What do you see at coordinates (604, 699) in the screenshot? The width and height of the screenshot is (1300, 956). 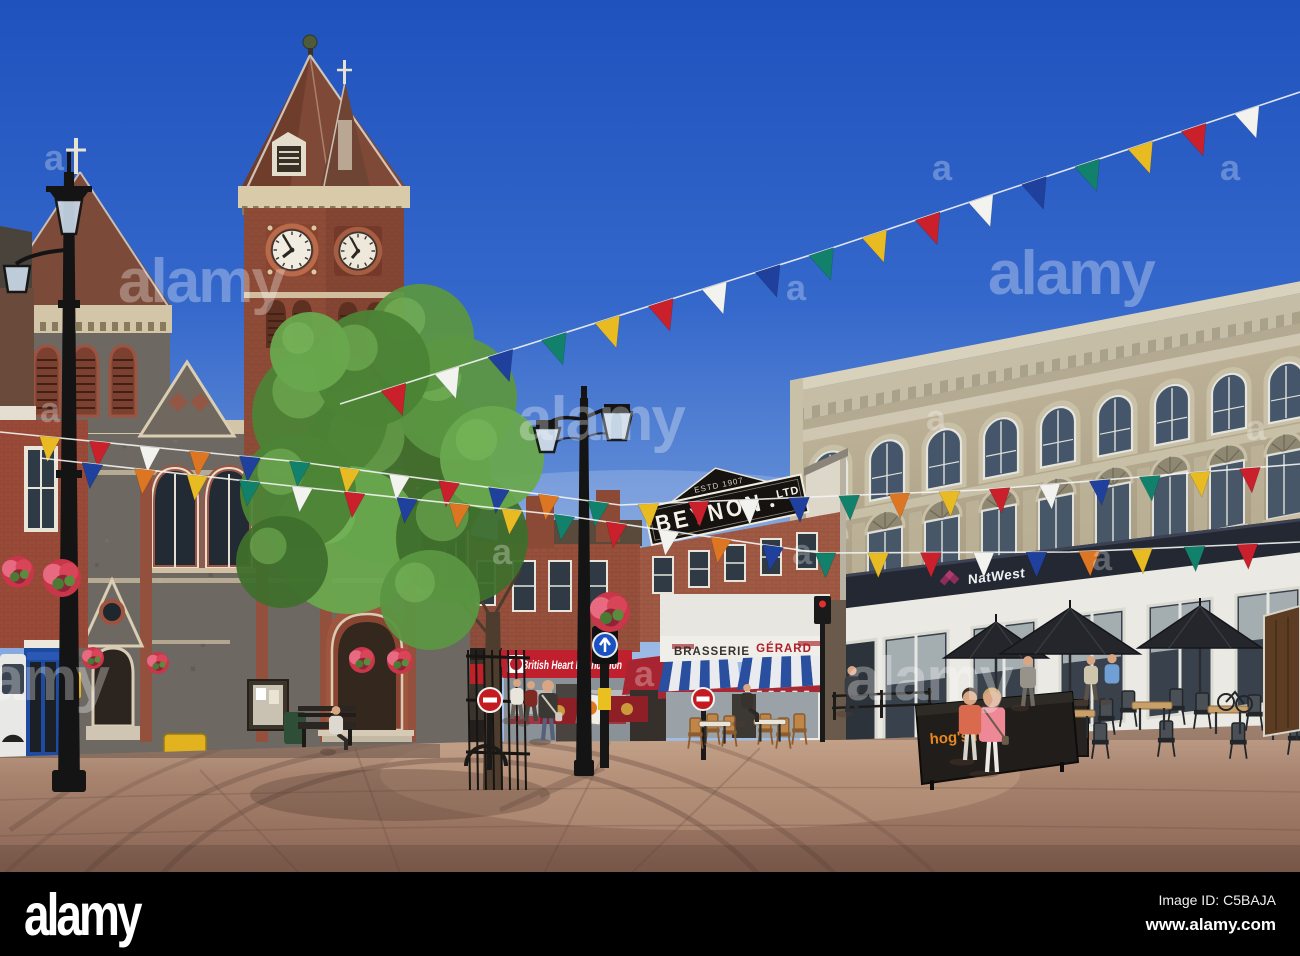 I see `yellow-band` at bounding box center [604, 699].